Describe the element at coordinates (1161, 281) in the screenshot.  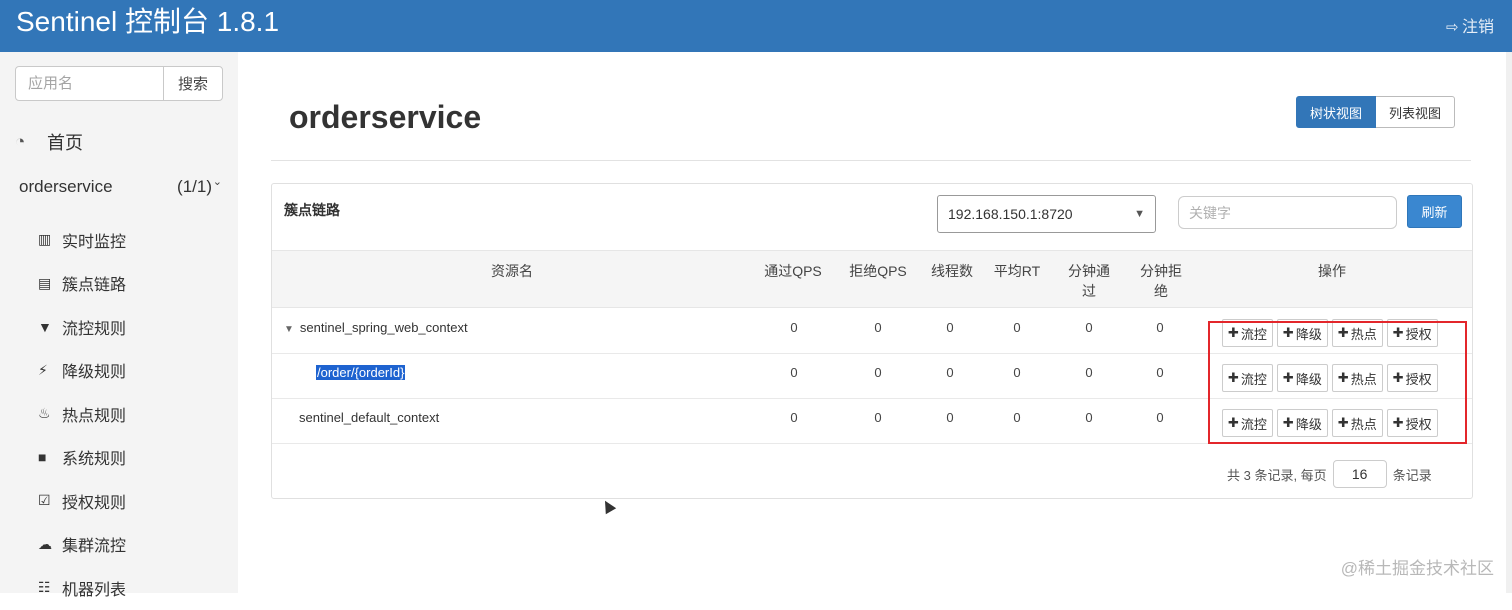
I see `column-header: 分钟拒 绝` at that location.